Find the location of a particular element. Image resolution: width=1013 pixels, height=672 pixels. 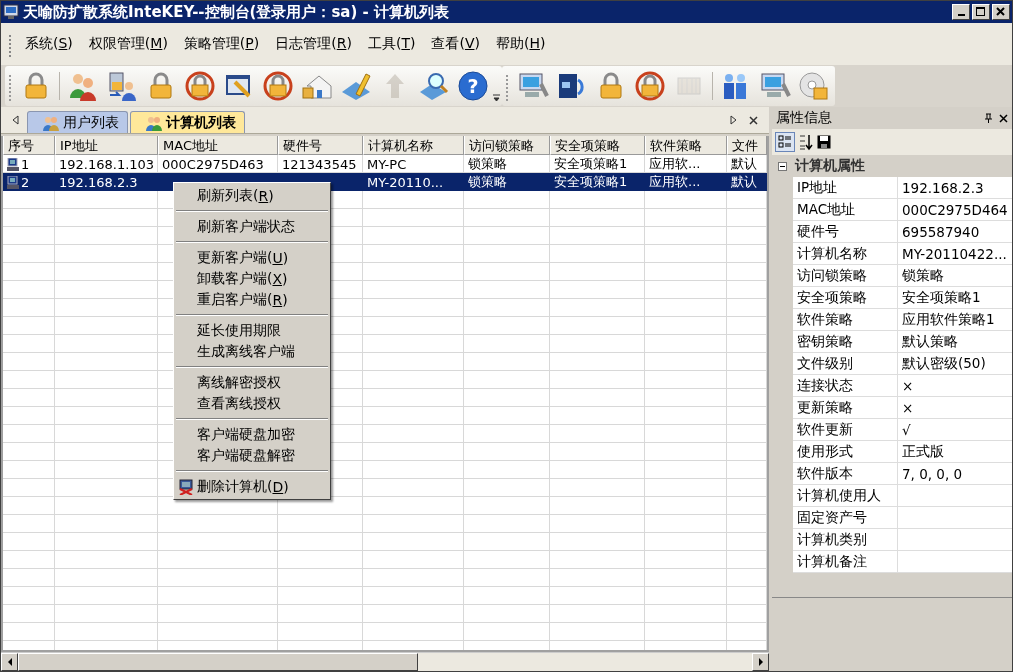

table-cell: 121343545 is located at coordinates (319, 164).